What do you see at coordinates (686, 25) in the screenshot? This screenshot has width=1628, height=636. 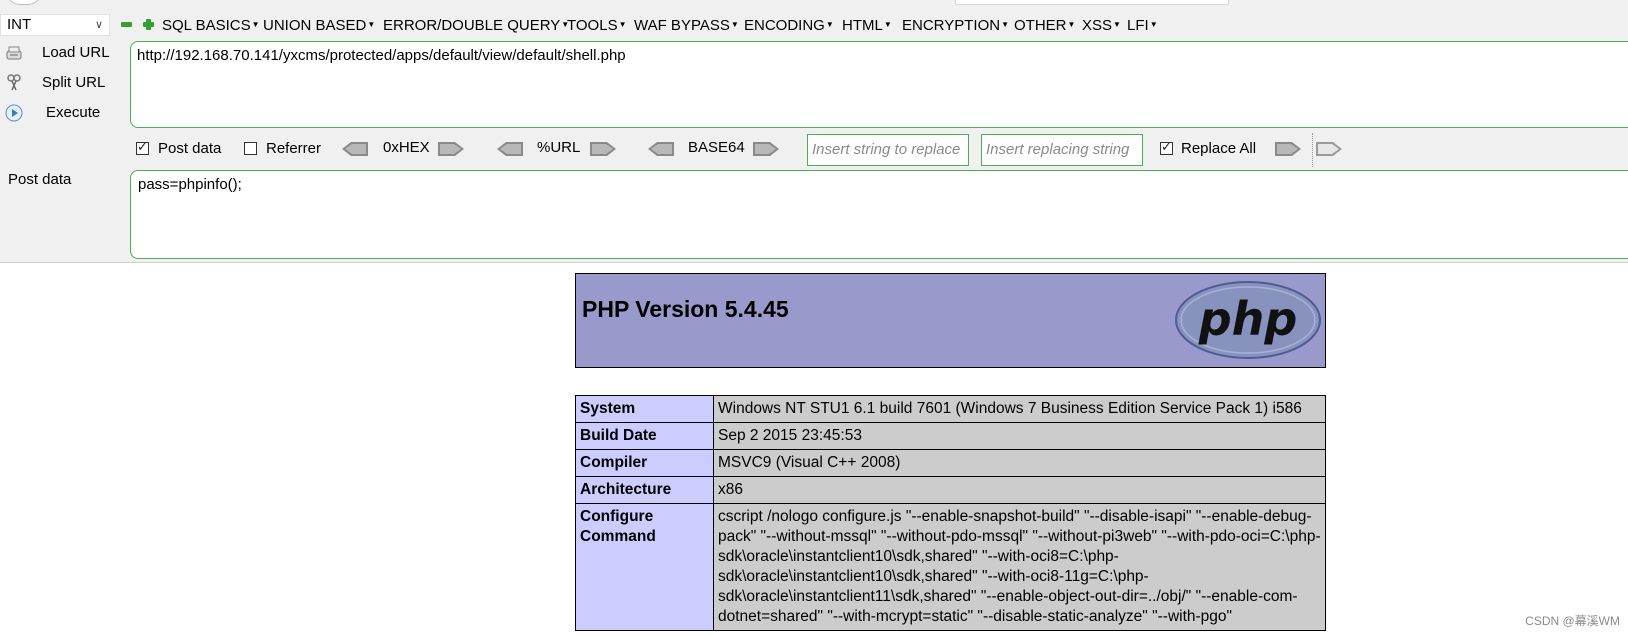 I see `menu-waf-bypass: WAF BYPASS▼` at bounding box center [686, 25].